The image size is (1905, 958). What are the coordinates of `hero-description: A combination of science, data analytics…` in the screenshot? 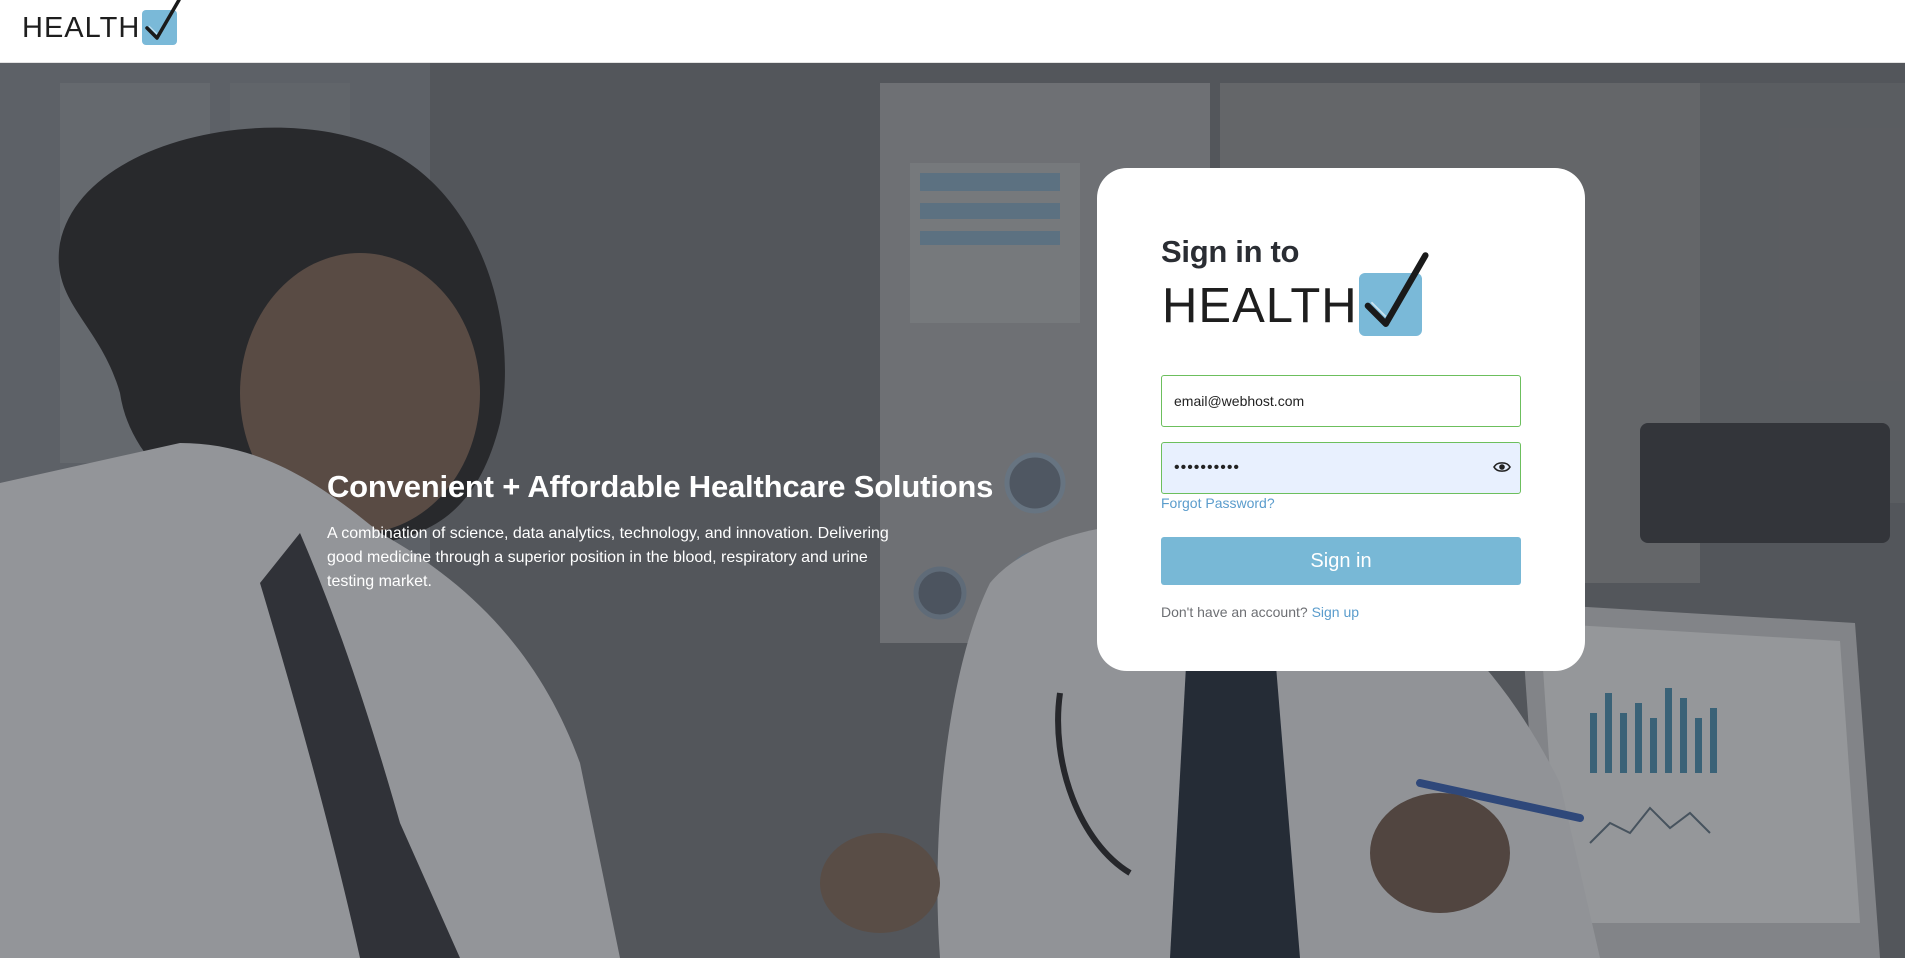 It's located at (608, 557).